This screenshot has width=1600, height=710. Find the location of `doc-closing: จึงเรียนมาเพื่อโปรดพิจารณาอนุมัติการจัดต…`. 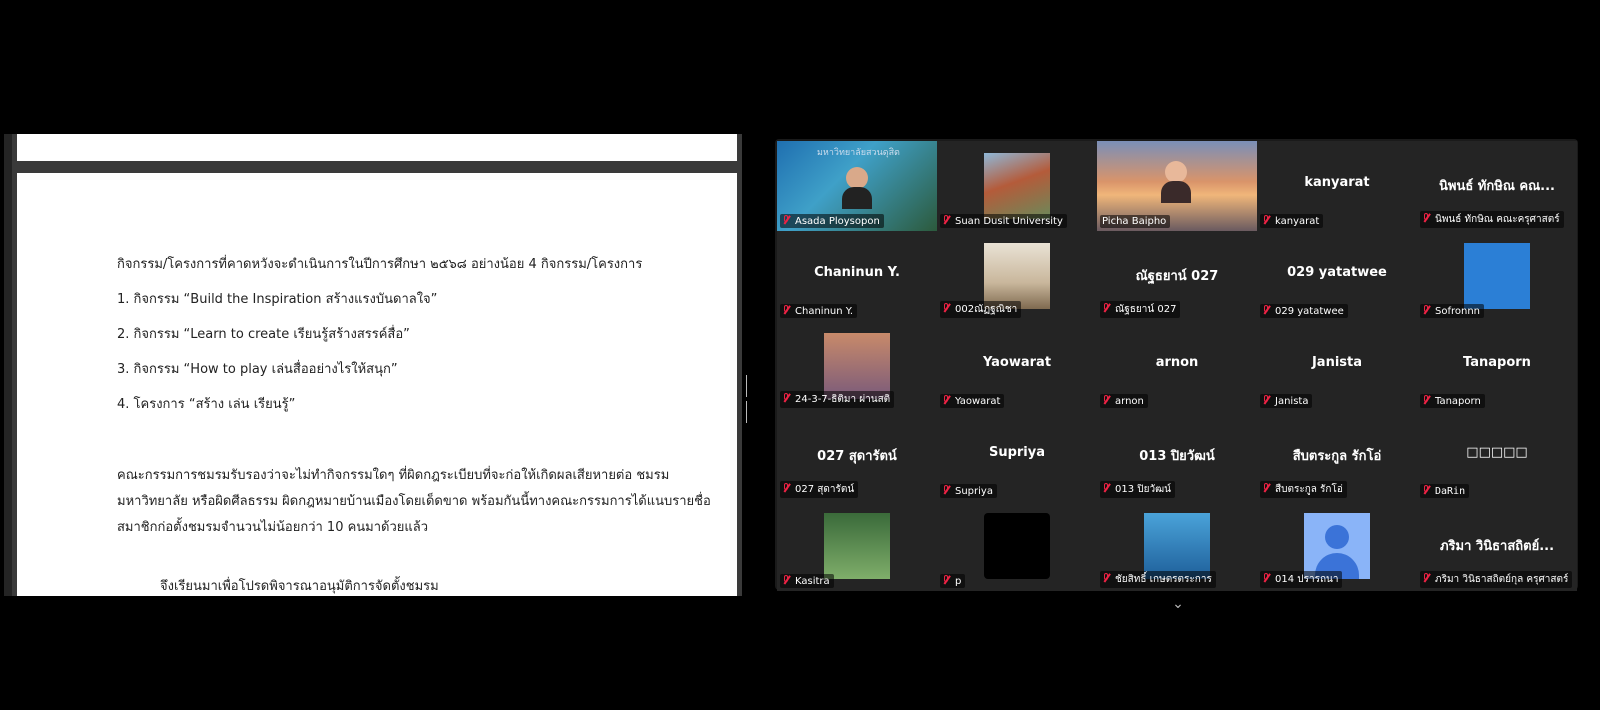

doc-closing: จึงเรียนมาเพื่อโปรดพิจารณาอนุมัติการจัดต… is located at coordinates (299, 586).